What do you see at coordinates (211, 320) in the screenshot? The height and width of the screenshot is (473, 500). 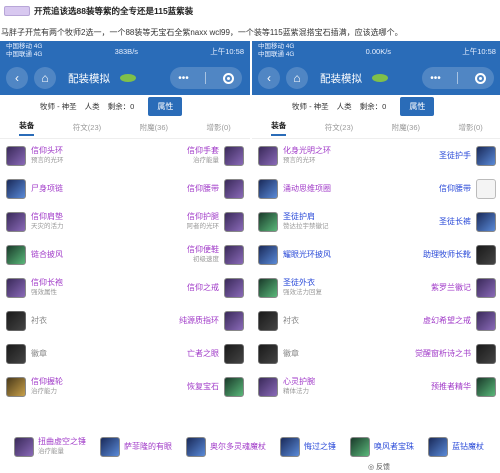 I see `gear-slot: 纯源质指环` at bounding box center [211, 320].